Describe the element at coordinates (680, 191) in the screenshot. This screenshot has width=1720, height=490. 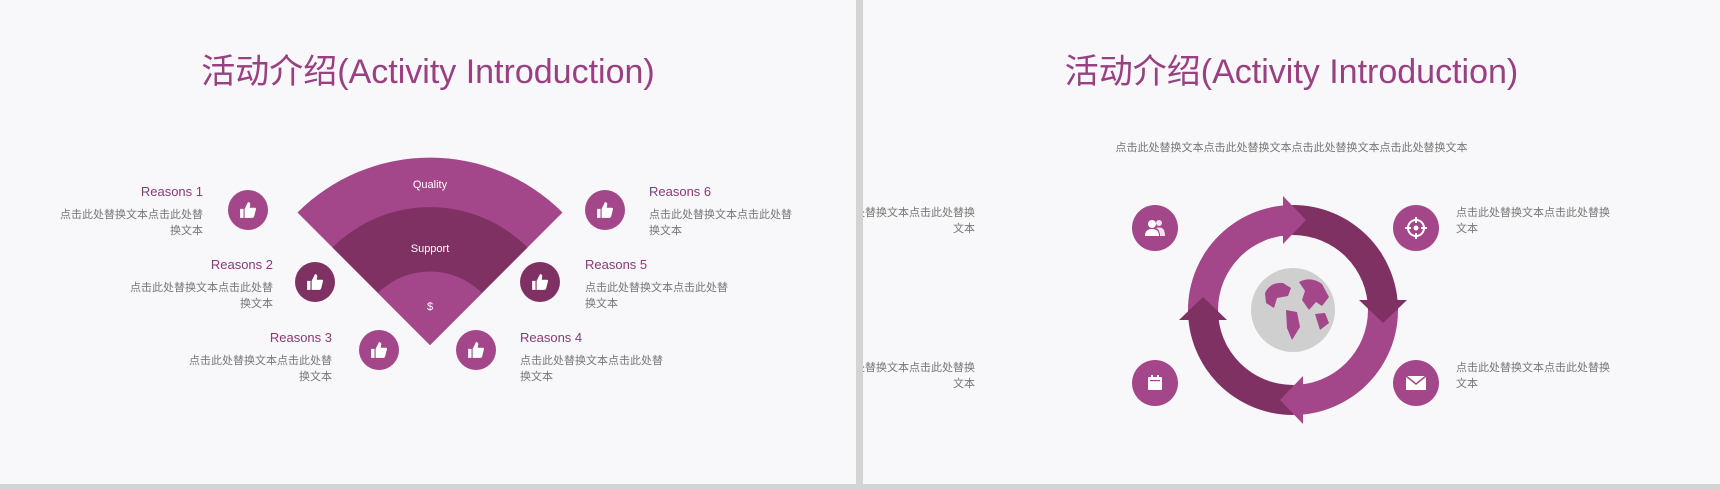
I see `reason-6-title: Reasons 6` at that location.